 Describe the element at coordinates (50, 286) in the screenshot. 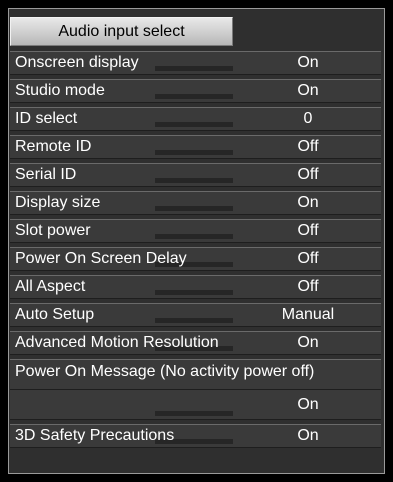

I see `item-label: All Aspect` at that location.